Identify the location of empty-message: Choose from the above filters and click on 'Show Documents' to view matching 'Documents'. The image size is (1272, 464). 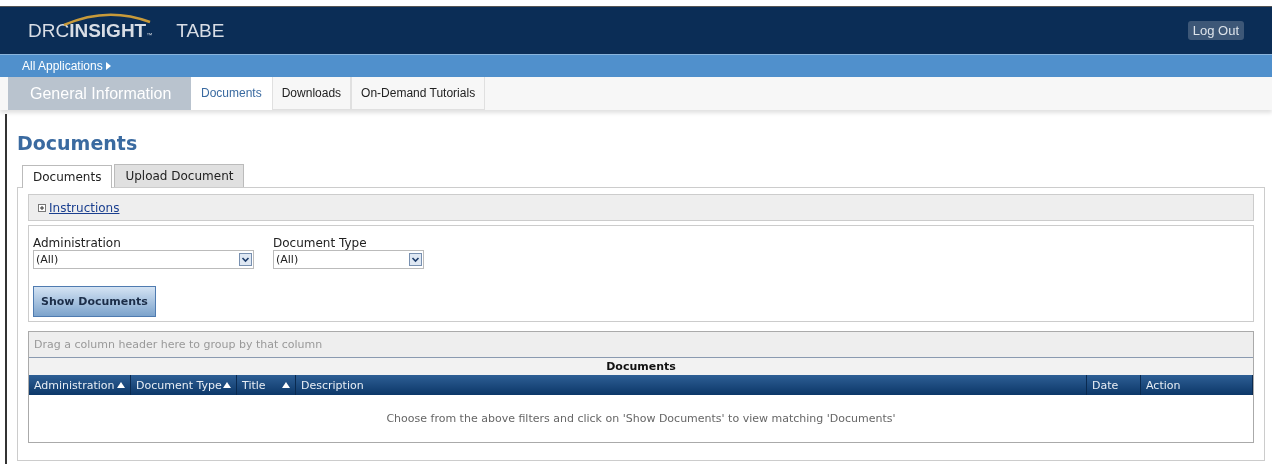
(641, 418).